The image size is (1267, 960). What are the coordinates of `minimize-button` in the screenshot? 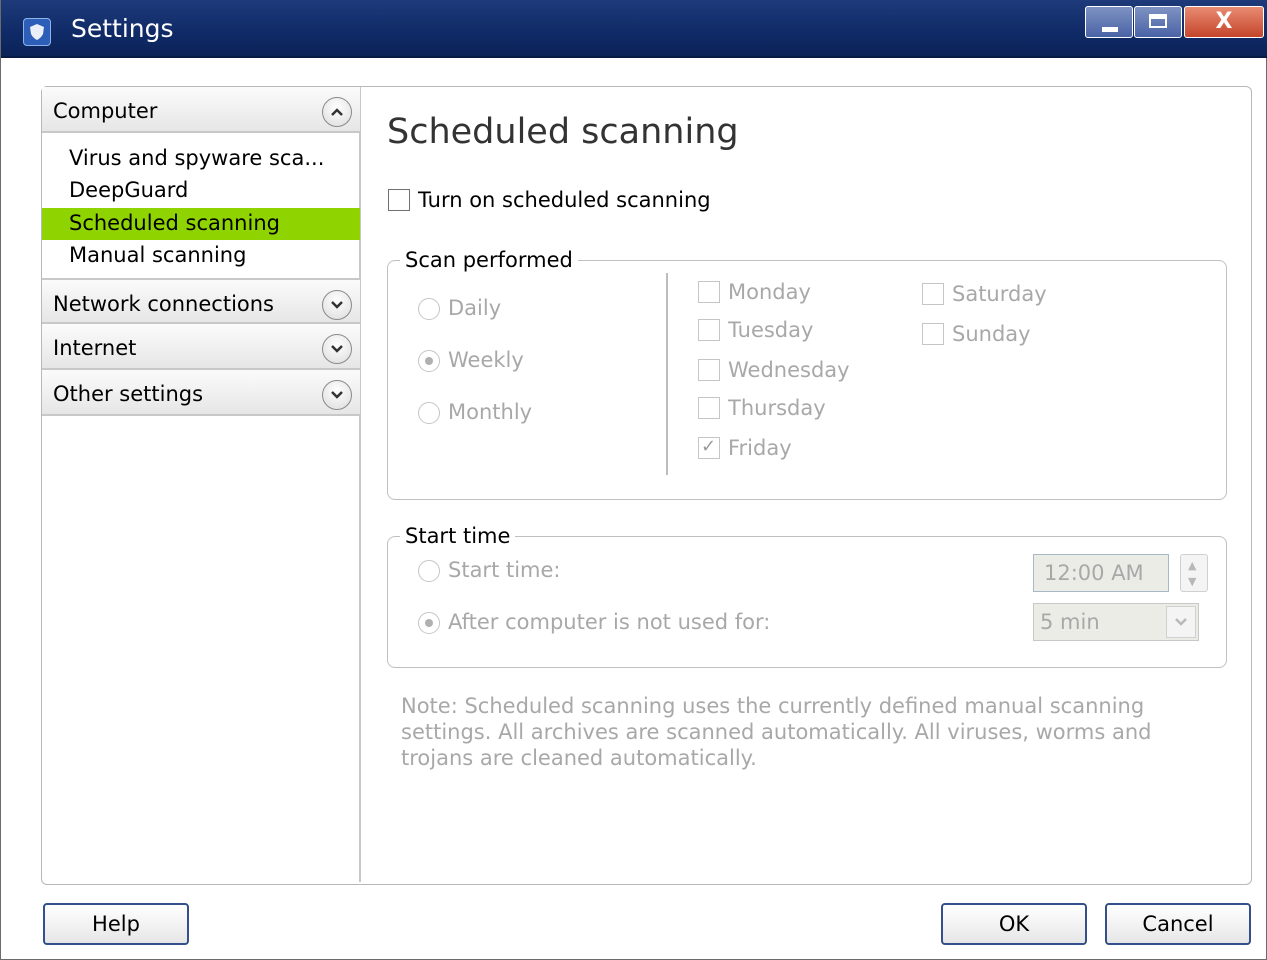 It's located at (1109, 22).